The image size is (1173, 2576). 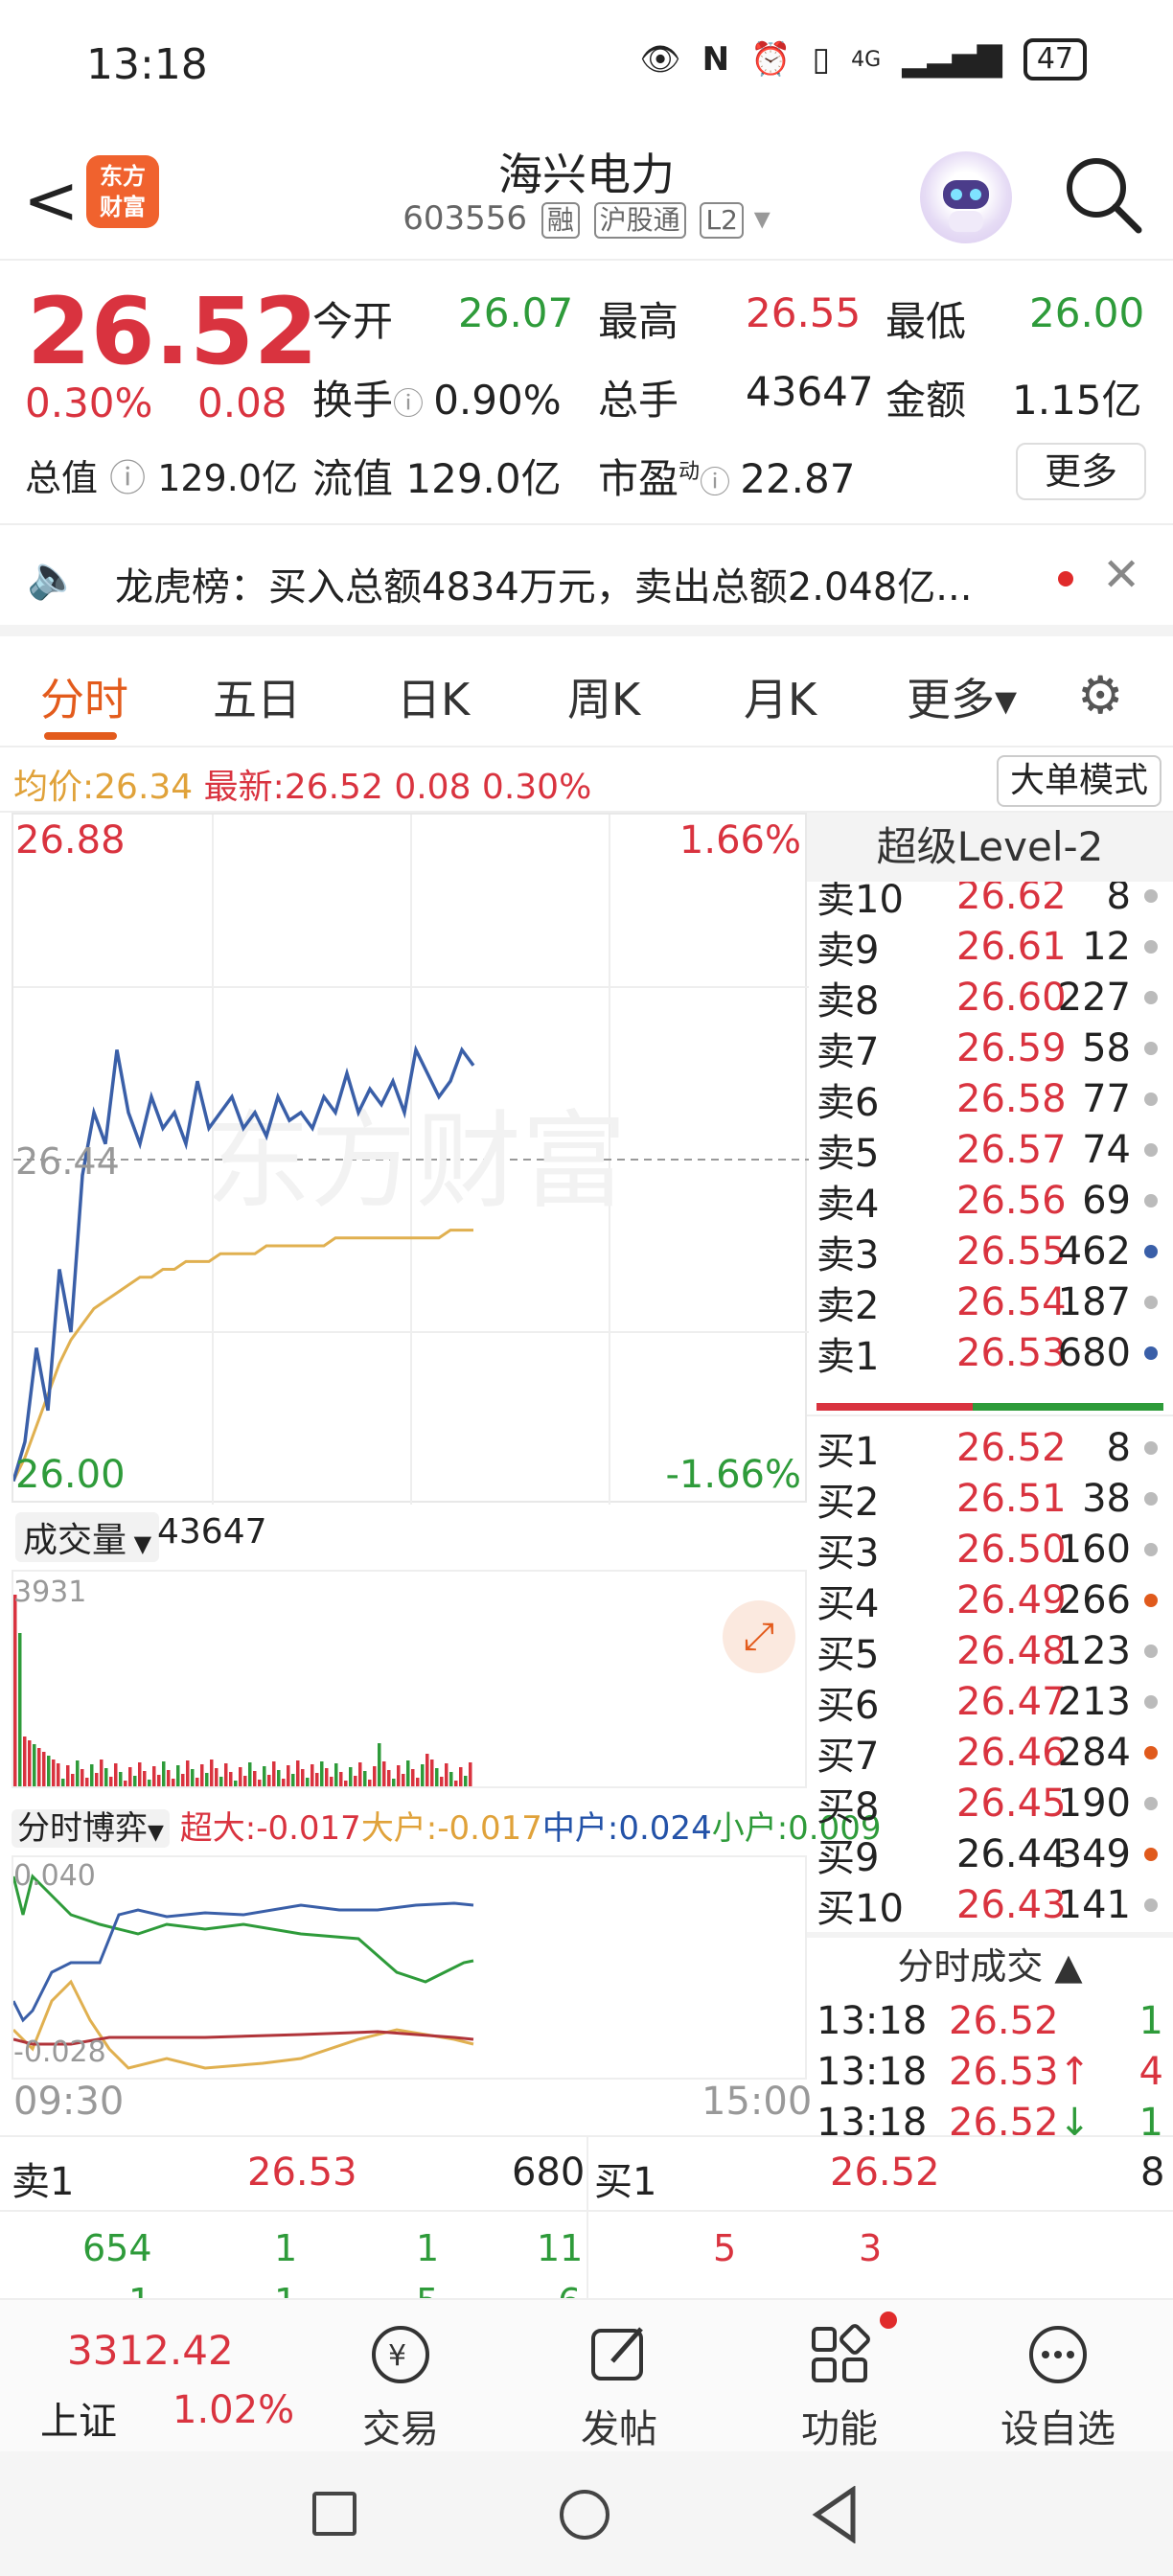 I want to click on ask-row: 卖2 26.54 187, so click(x=990, y=1302).